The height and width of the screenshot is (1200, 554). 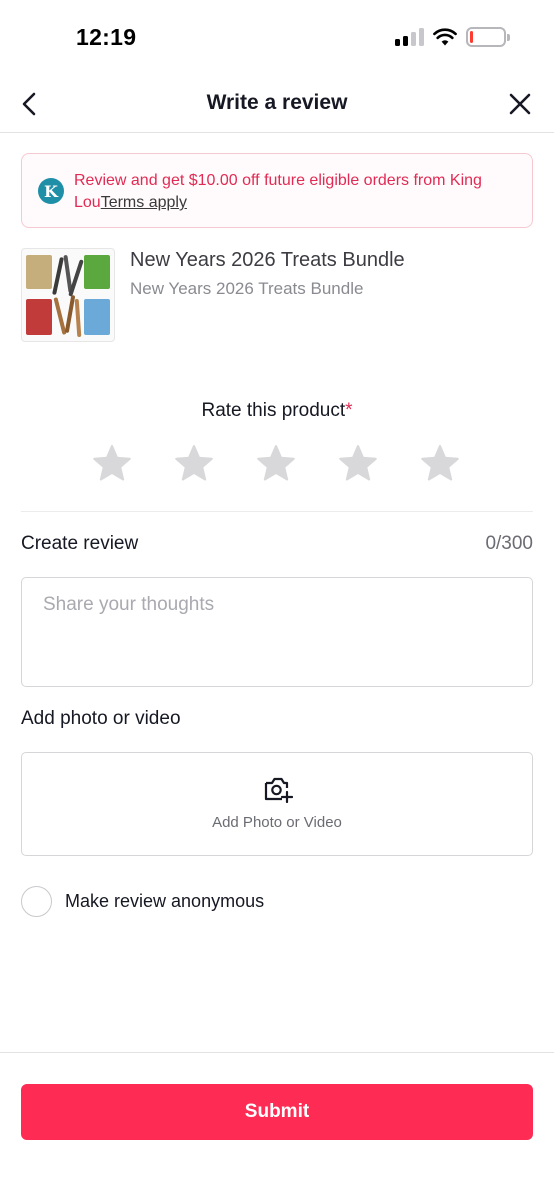 What do you see at coordinates (80, 543) in the screenshot?
I see `create-review-label: Create review` at bounding box center [80, 543].